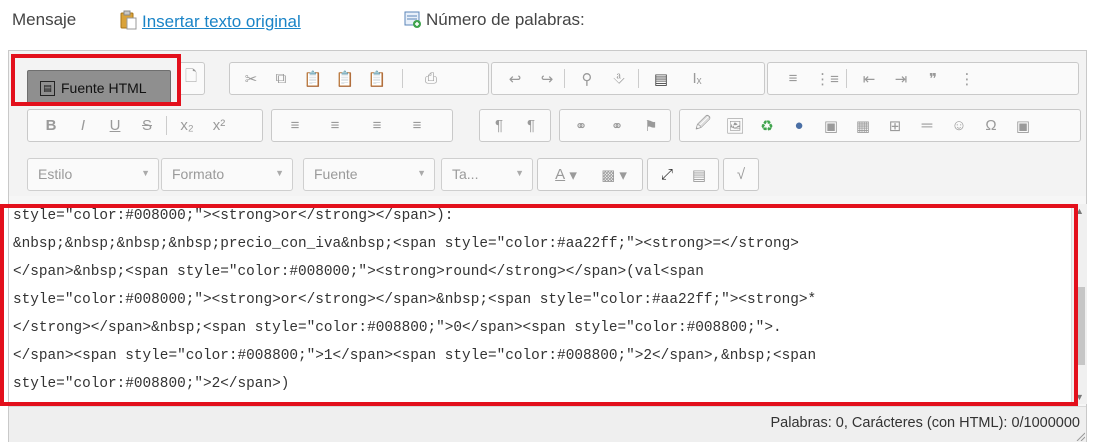  What do you see at coordinates (831, 125) in the screenshot?
I see `media-icon: ▣` at bounding box center [831, 125].